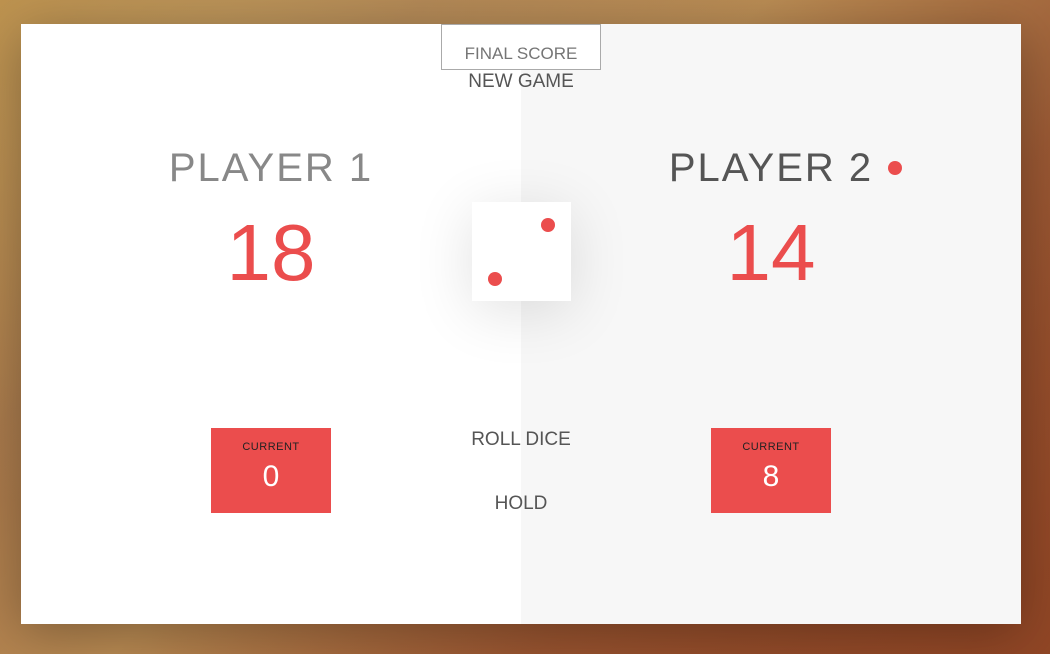  I want to click on player-1-current-label: CURRENT, so click(271, 447).